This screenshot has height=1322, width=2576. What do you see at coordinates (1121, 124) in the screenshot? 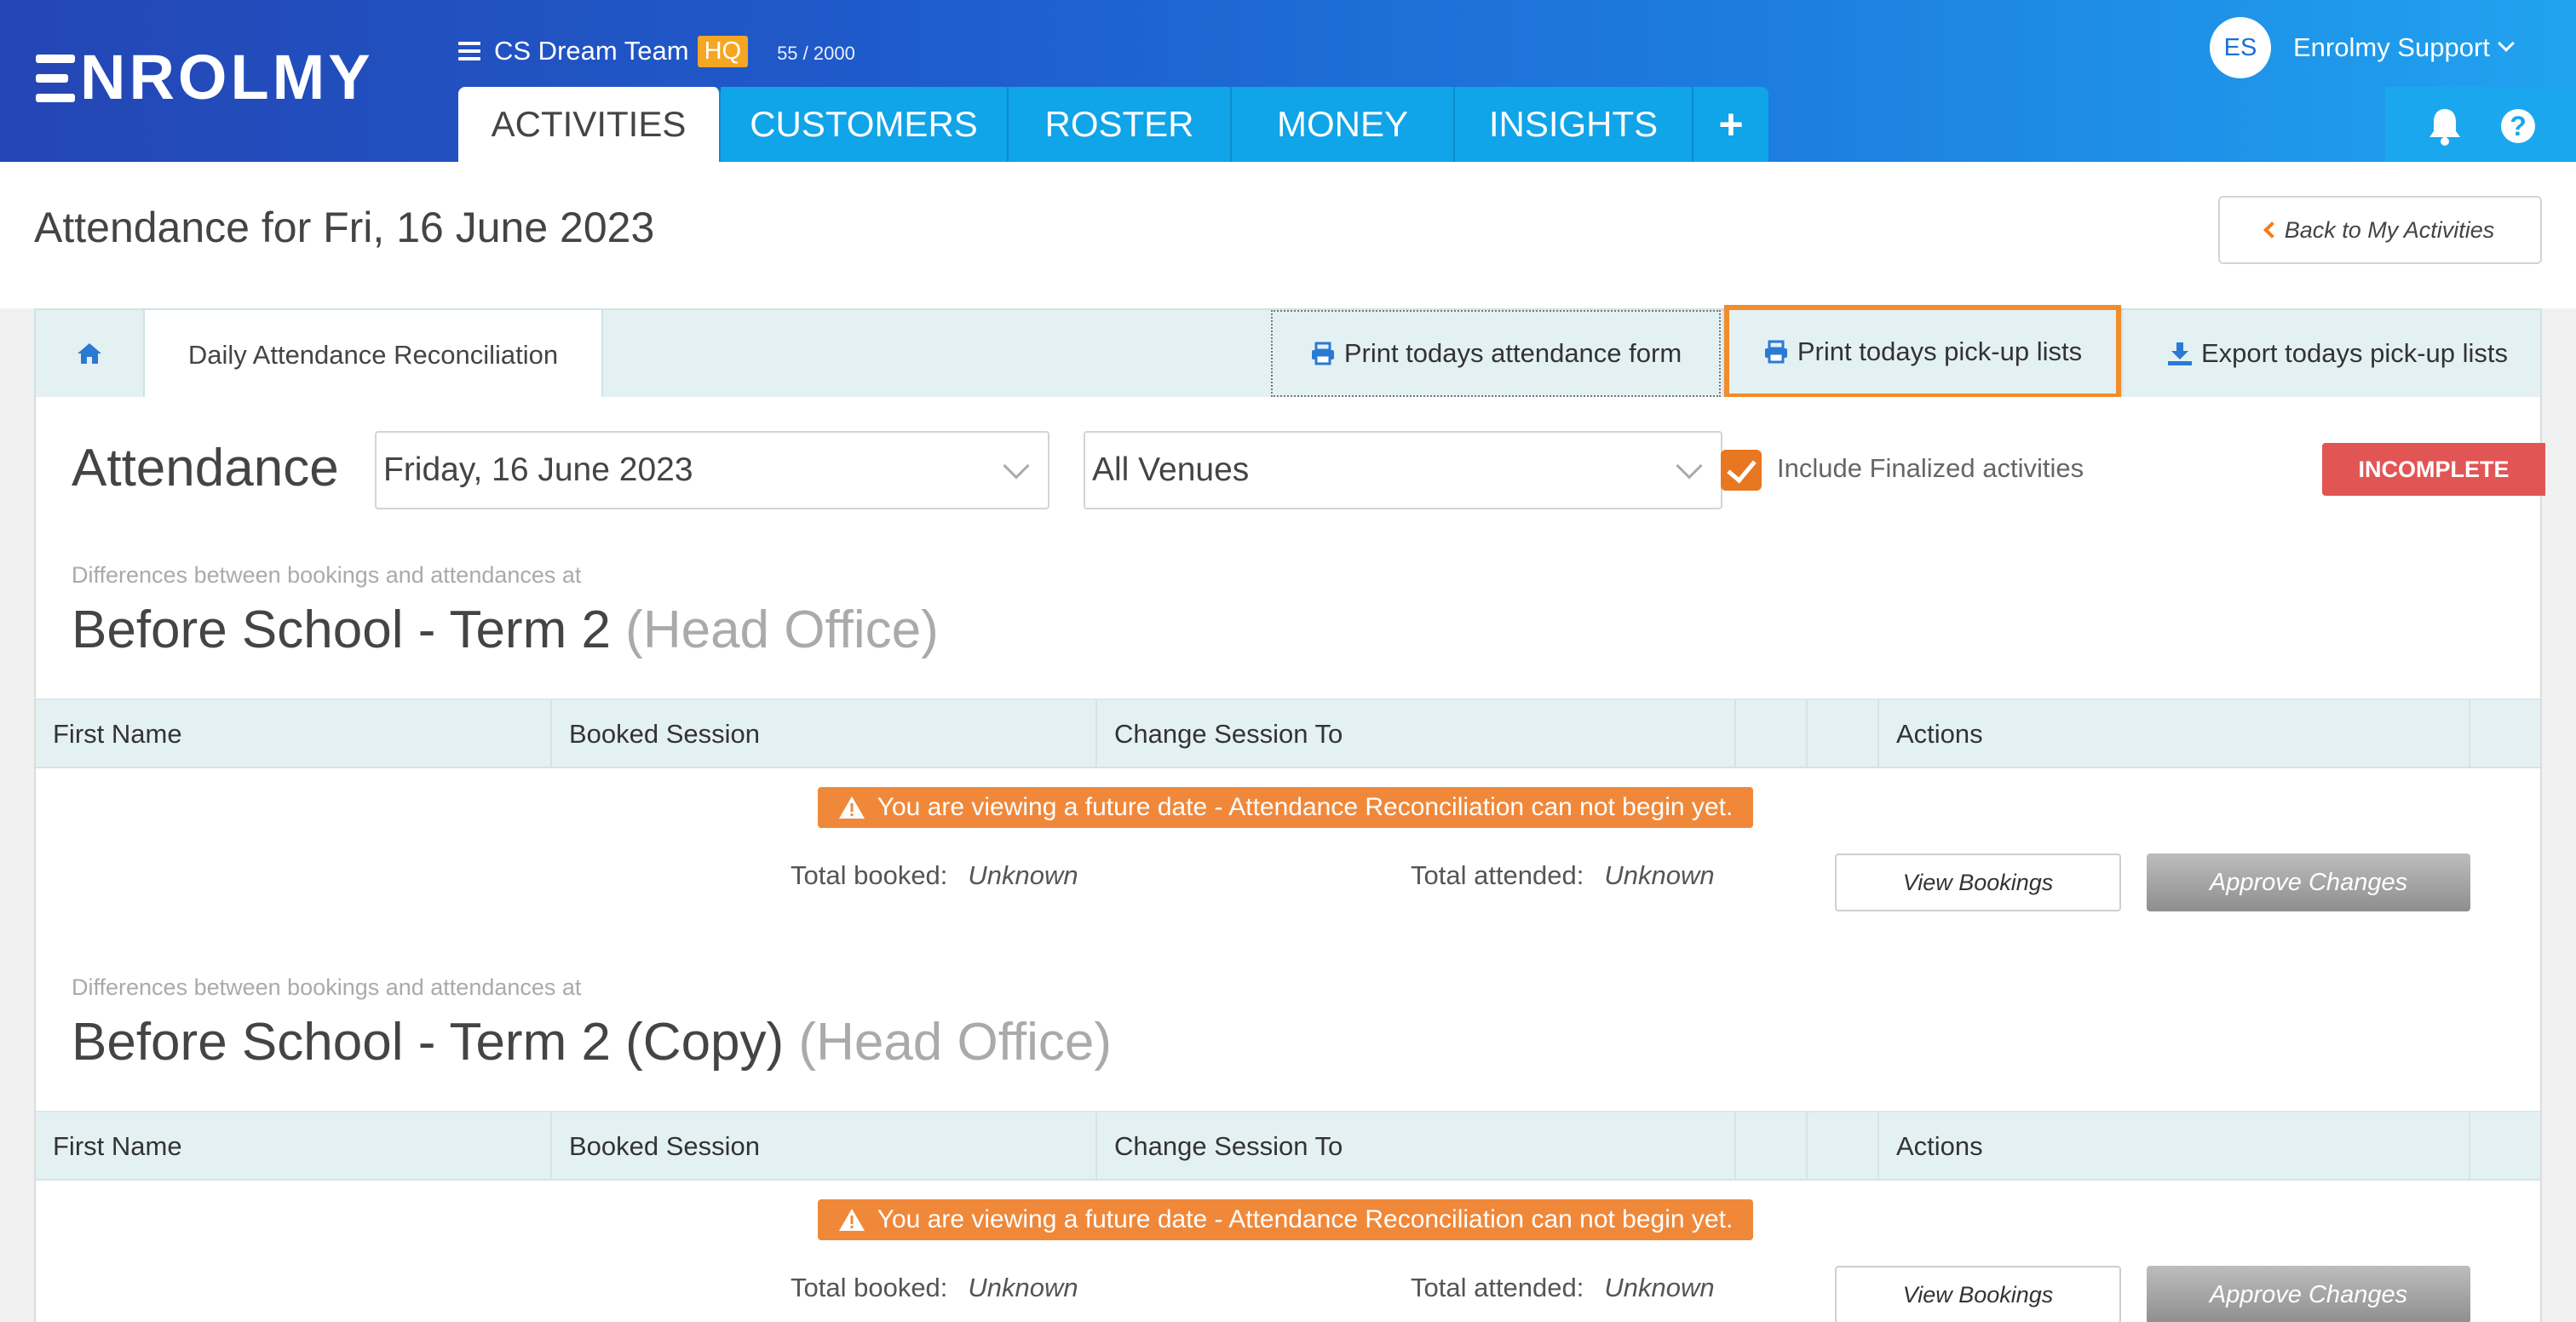
I see `nav-tab-roster: ROSTER` at bounding box center [1121, 124].